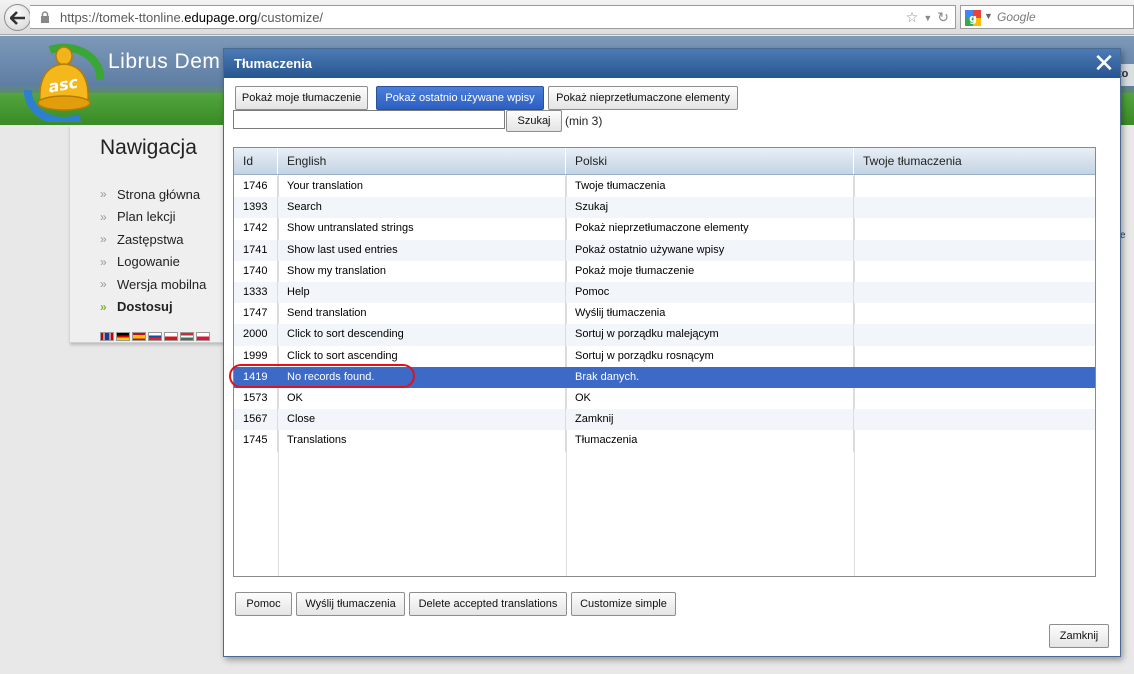  What do you see at coordinates (256, 441) in the screenshot?
I see `cell-id: 1745` at bounding box center [256, 441].